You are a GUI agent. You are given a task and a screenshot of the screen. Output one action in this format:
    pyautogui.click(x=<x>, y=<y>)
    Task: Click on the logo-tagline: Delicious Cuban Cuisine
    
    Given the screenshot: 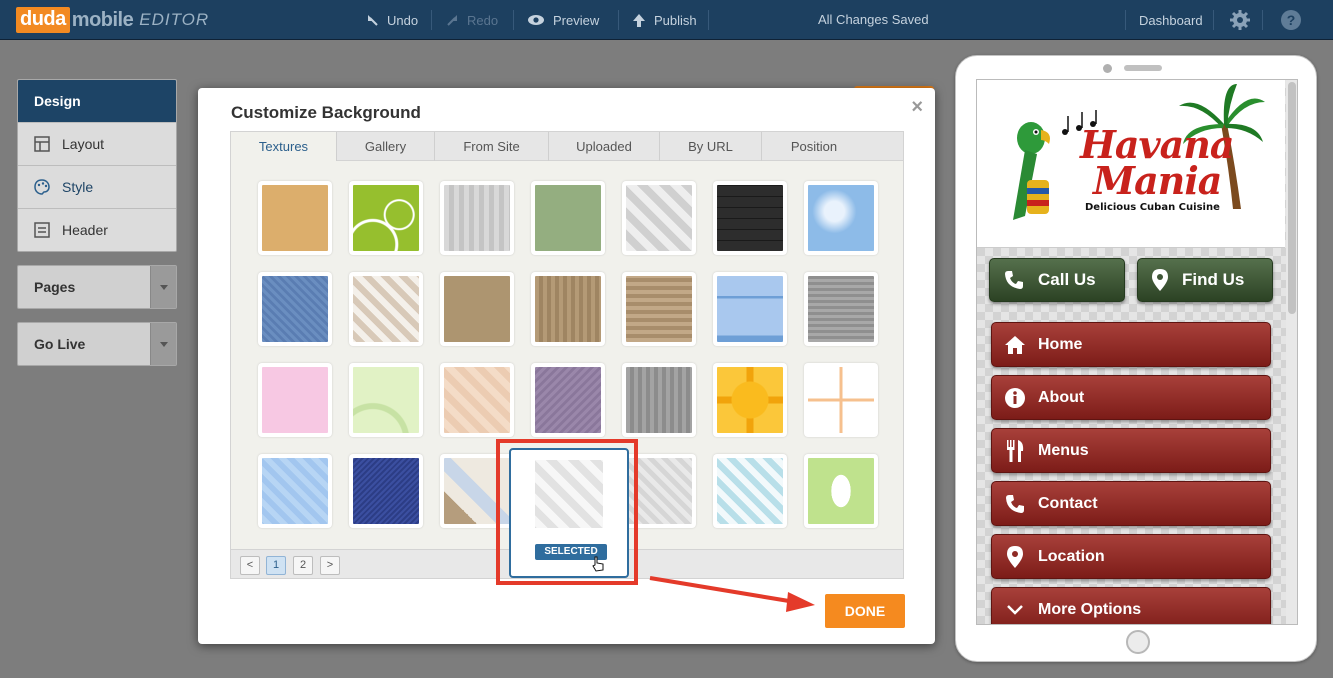 What is the action you would take?
    pyautogui.click(x=1152, y=207)
    